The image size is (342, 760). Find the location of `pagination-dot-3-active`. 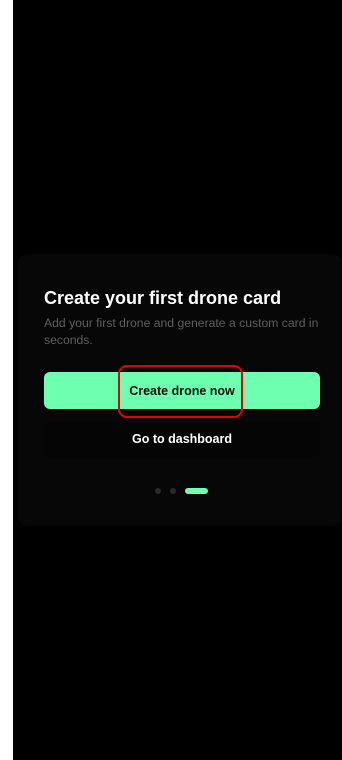

pagination-dot-3-active is located at coordinates (196, 491).